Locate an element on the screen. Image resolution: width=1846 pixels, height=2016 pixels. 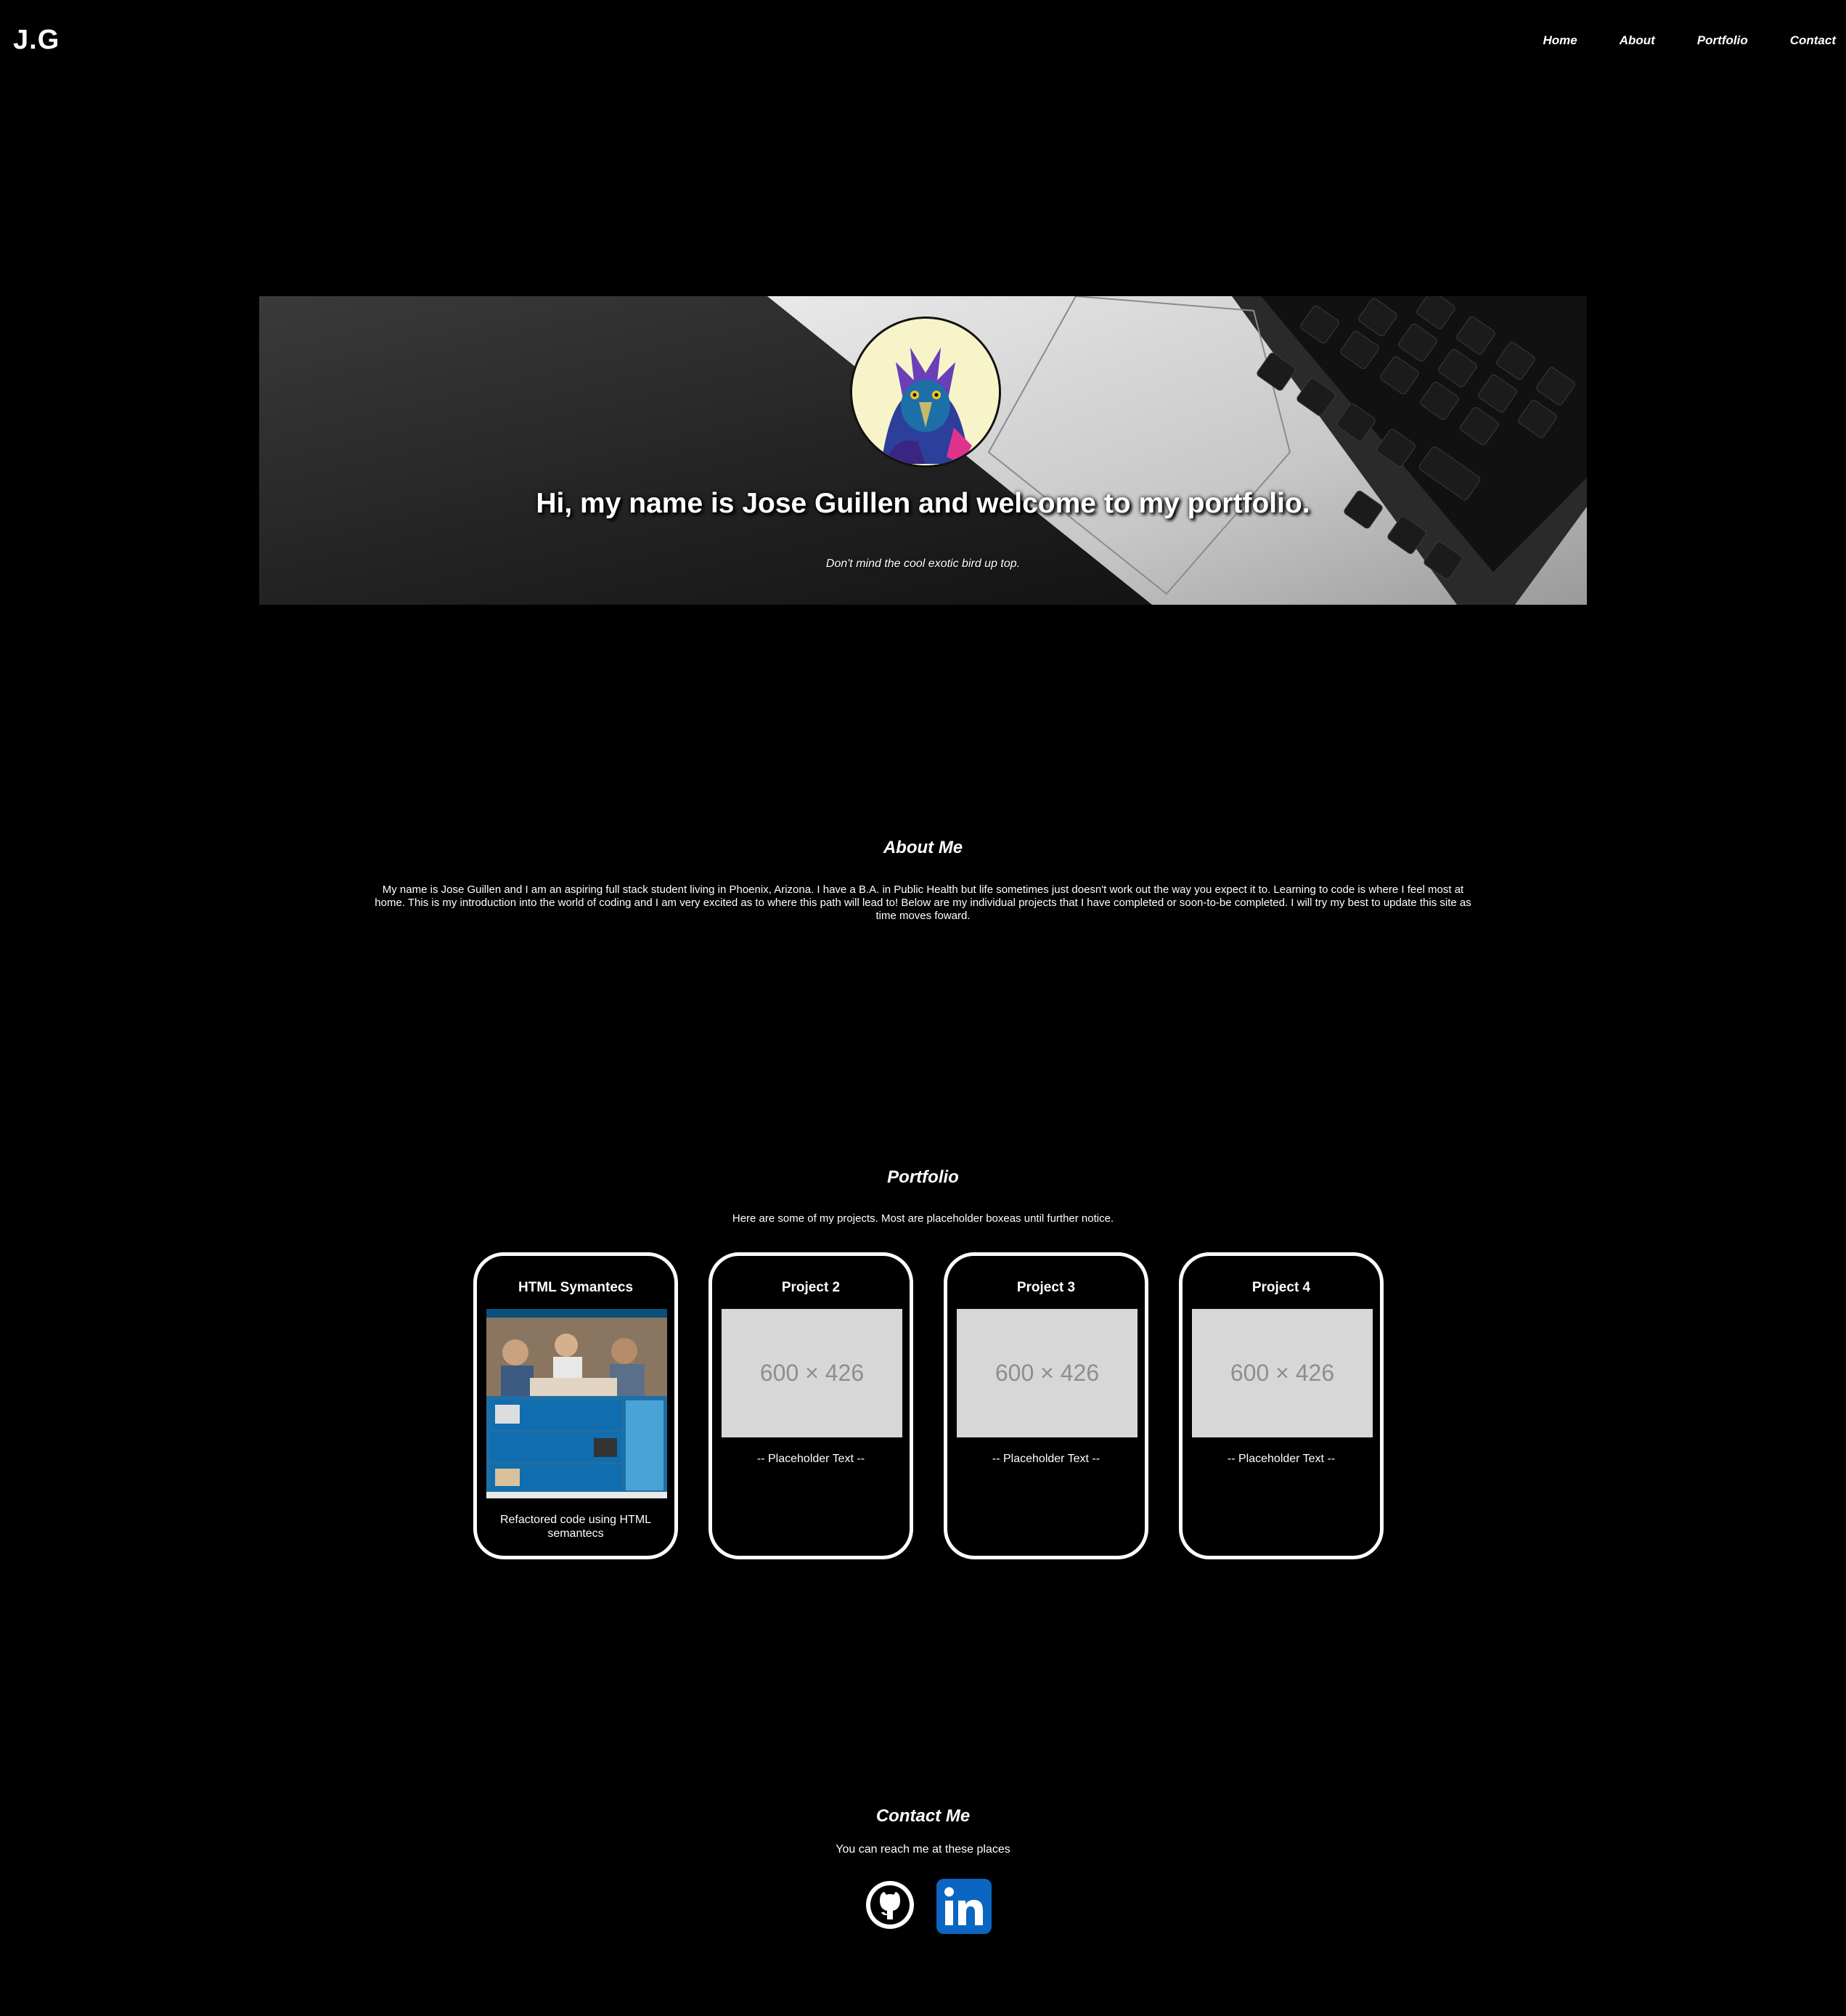
contact-heading: Contact Me is located at coordinates (923, 1816).